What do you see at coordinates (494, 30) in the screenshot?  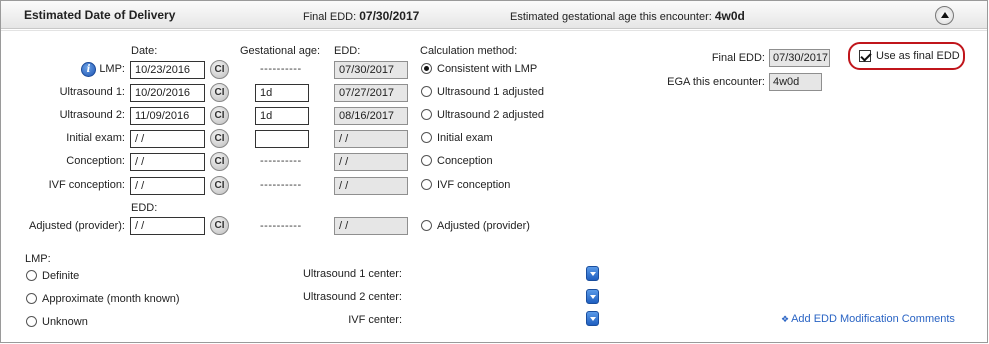 I see `divider` at bounding box center [494, 30].